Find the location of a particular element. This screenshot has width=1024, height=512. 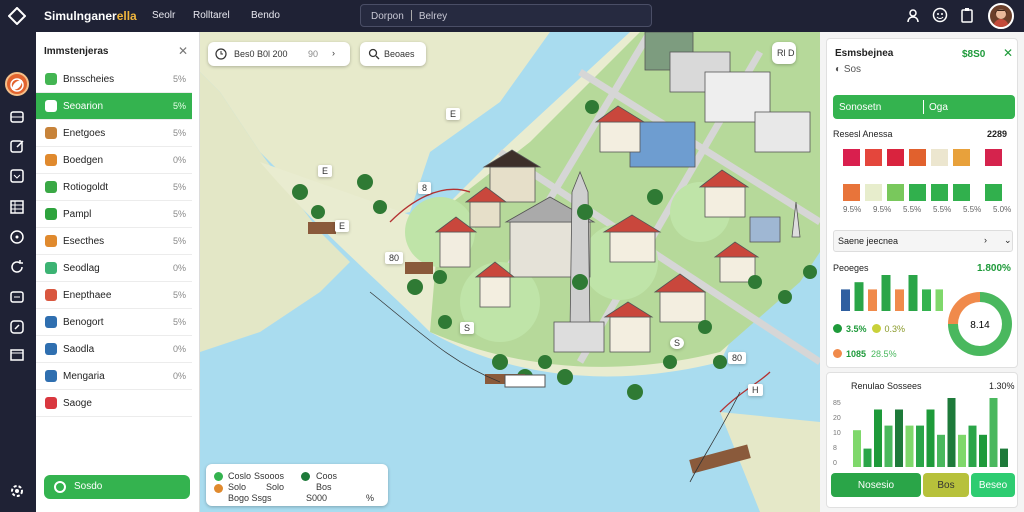

sidebar-item-label: Rotiogoldt is located at coordinates (86, 187).